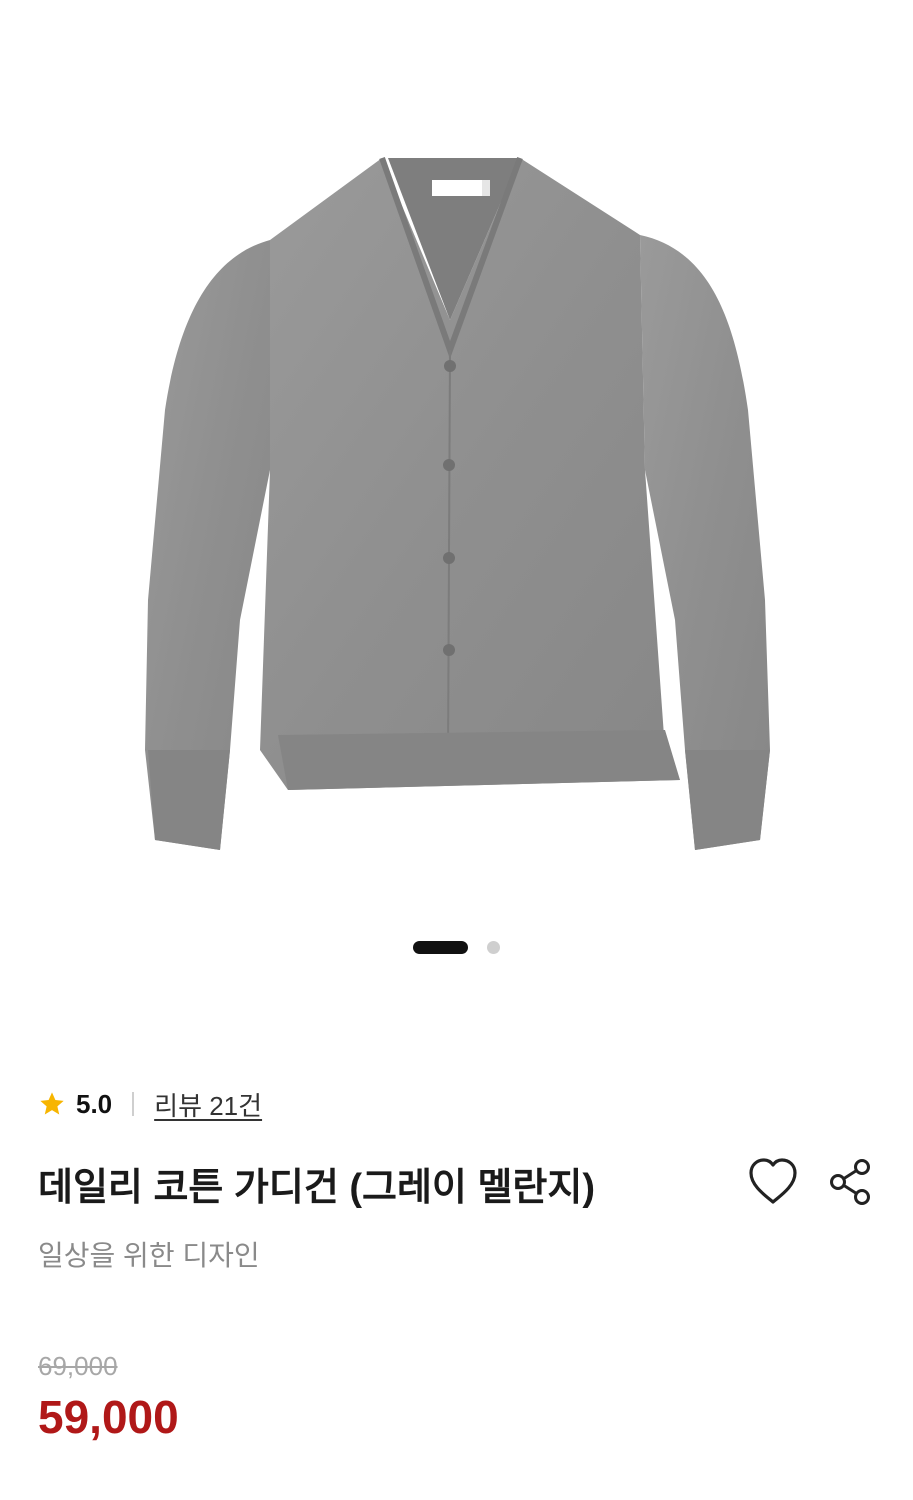 This screenshot has height=1500, width=913. I want to click on sale-price: 59,000, so click(108, 1417).